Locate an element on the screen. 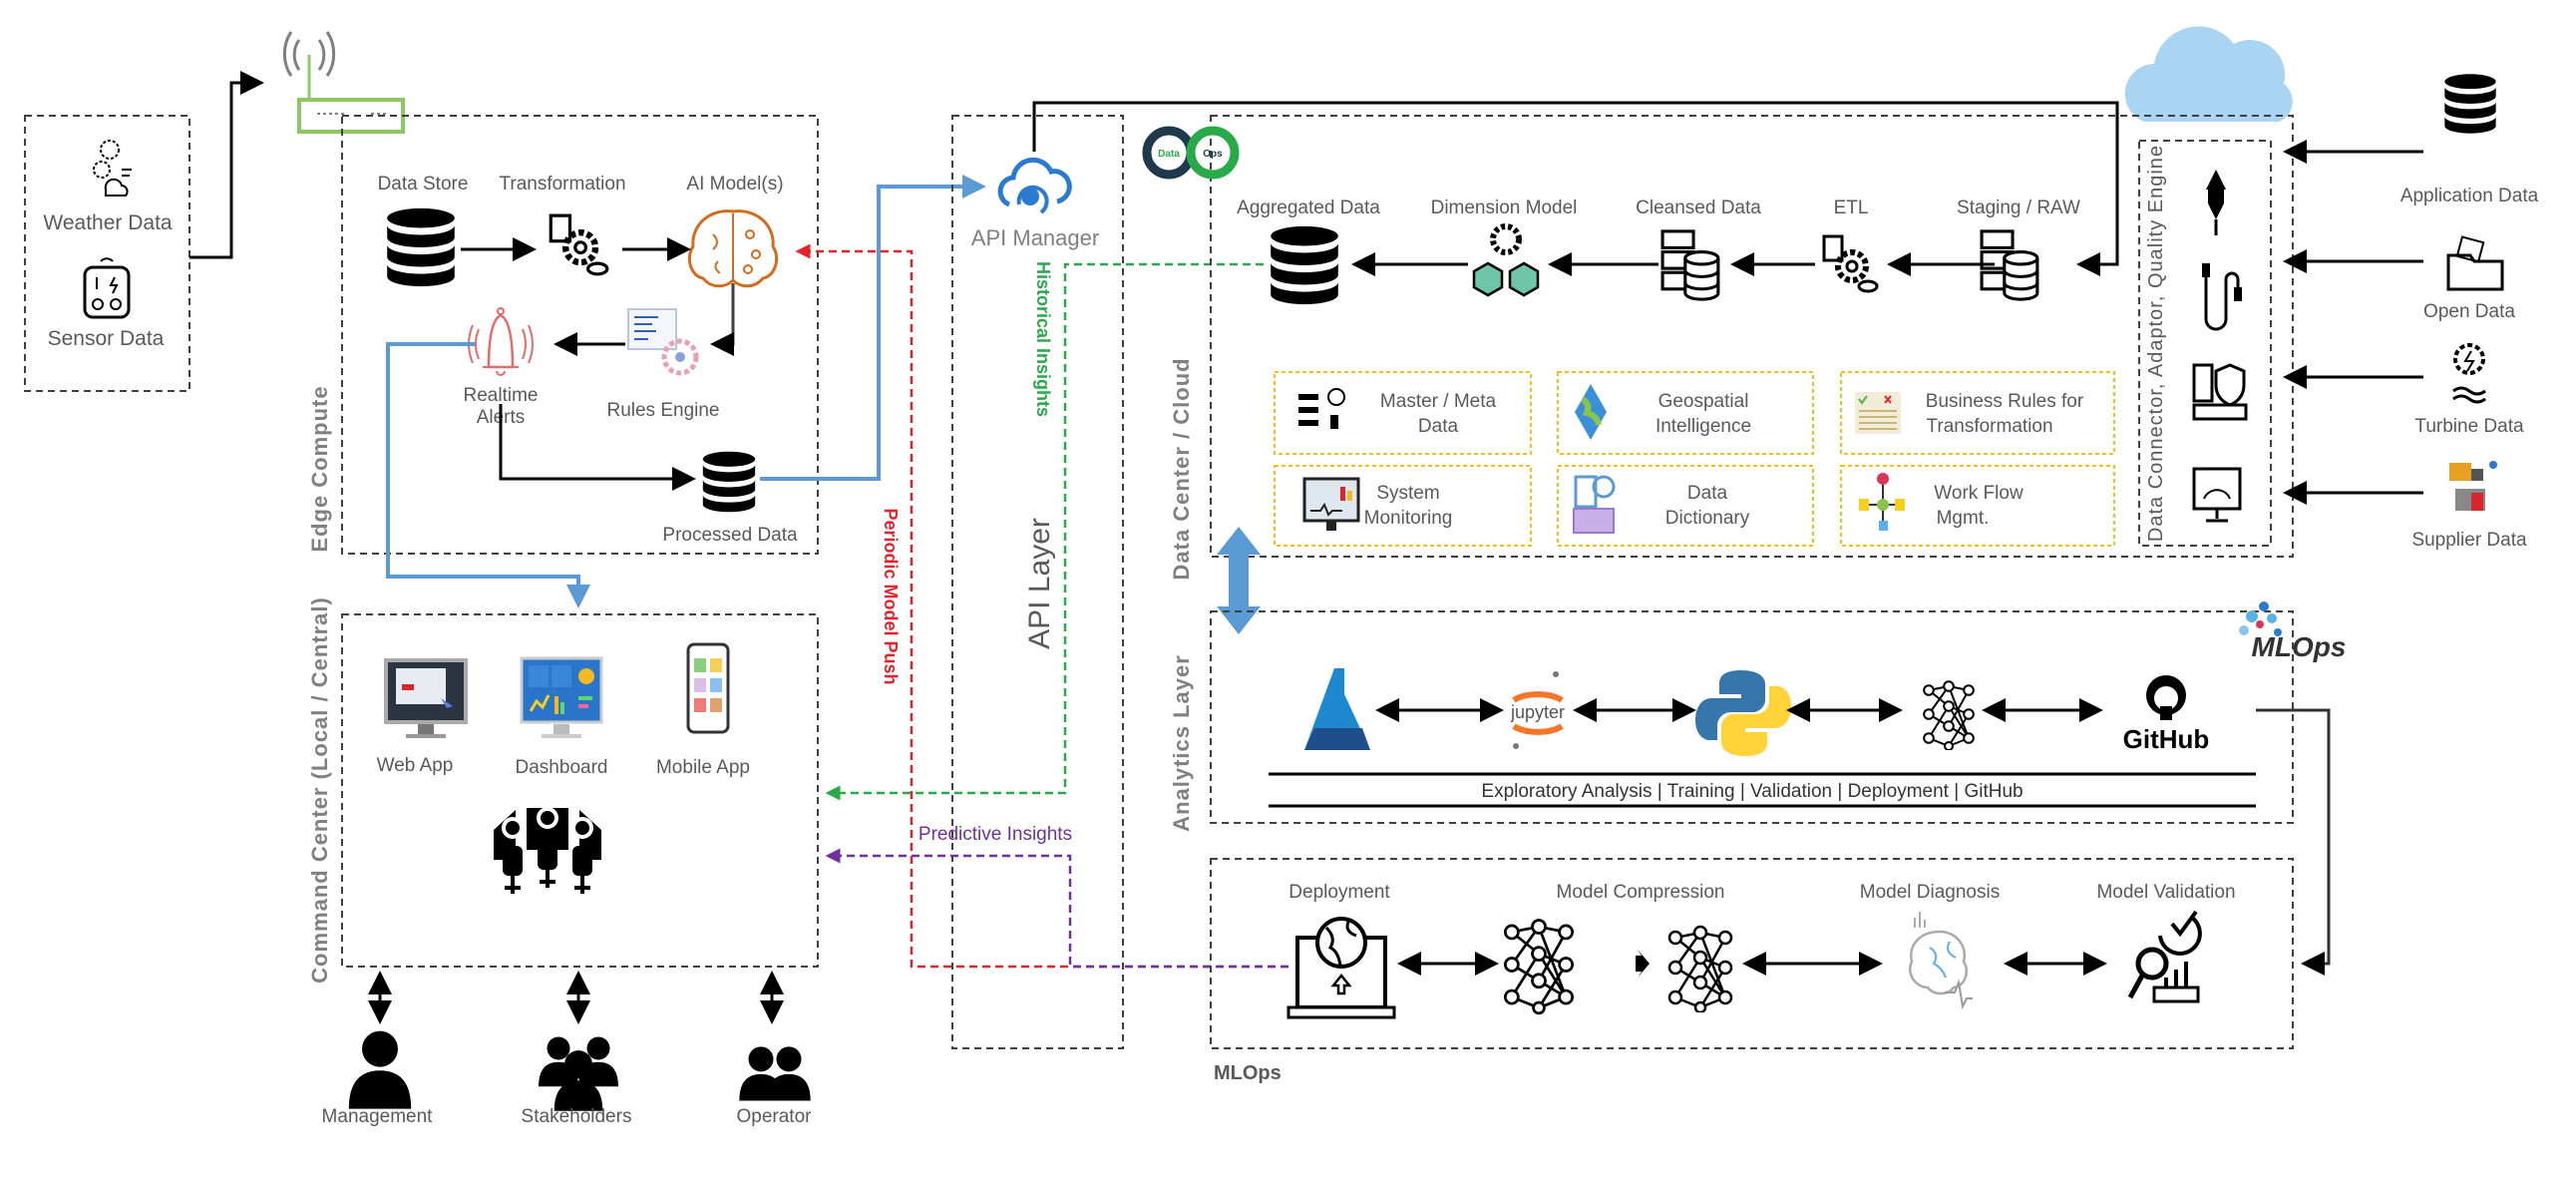 Image resolution: width=2576 pixels, height=1182 pixels. sensor-icon is located at coordinates (107, 288).